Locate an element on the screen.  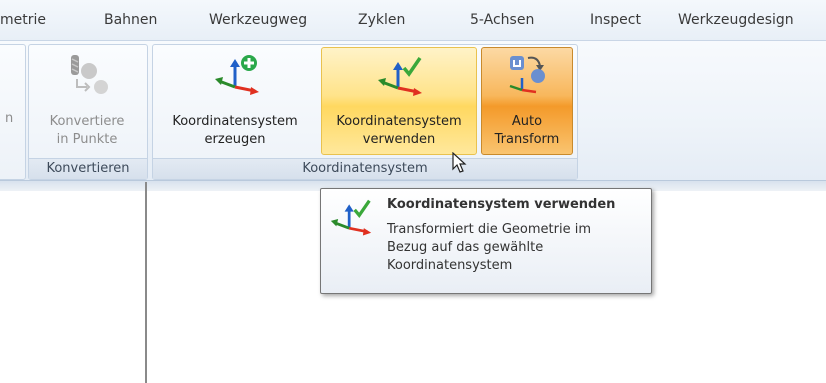
erzeugen-line1: Koordinatensystem is located at coordinates (235, 121).